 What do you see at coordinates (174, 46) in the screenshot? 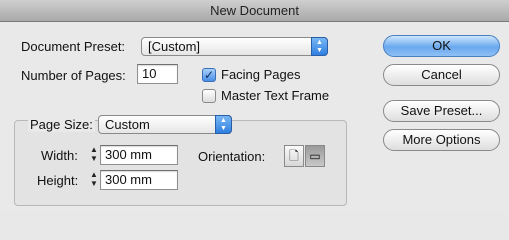
I see `document-preset-value: [Custom]` at bounding box center [174, 46].